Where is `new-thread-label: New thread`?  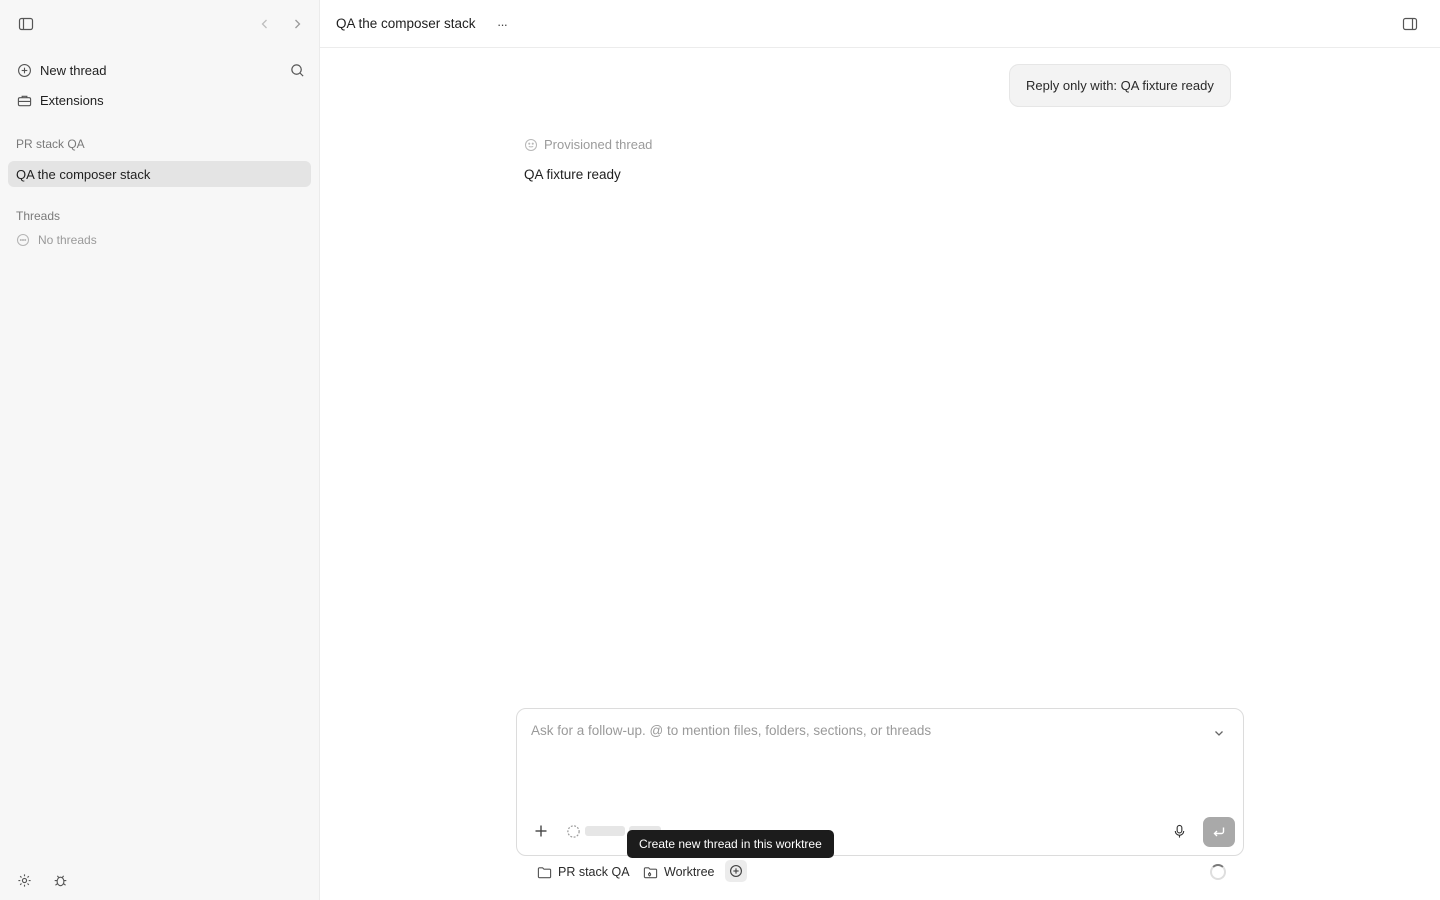
new-thread-label: New thread is located at coordinates (73, 70).